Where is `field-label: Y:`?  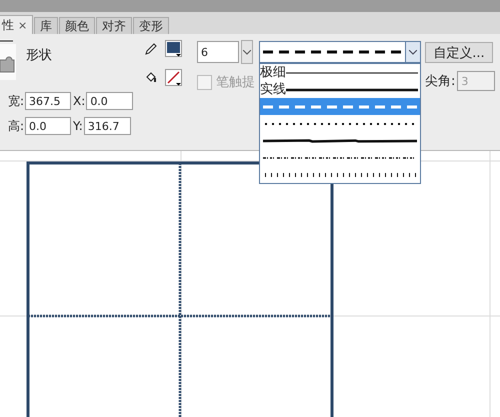
field-label: Y: is located at coordinates (78, 126).